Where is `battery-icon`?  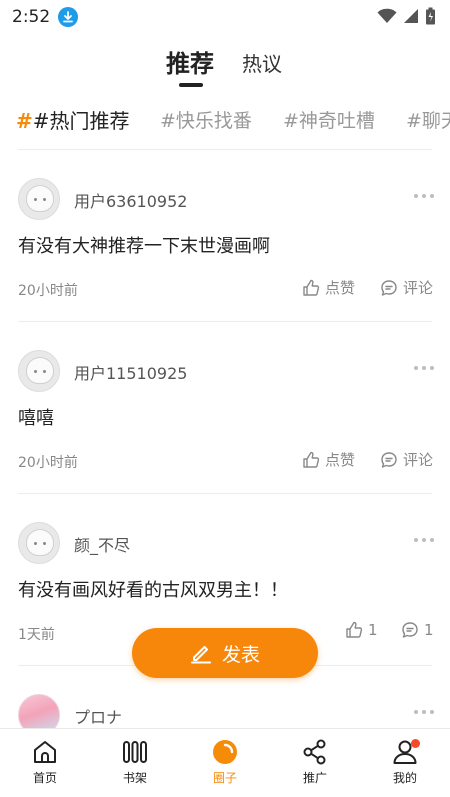 battery-icon is located at coordinates (430, 18).